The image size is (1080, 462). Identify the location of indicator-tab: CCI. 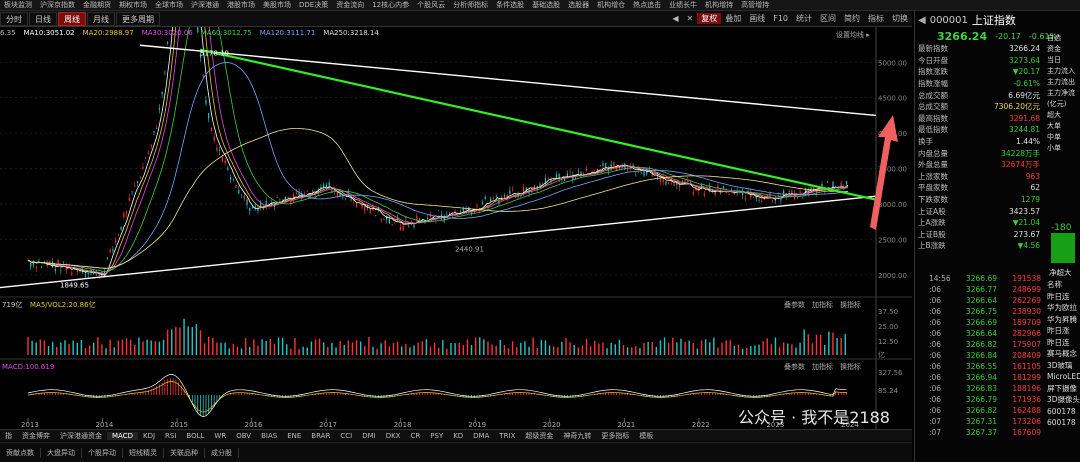
(346, 436).